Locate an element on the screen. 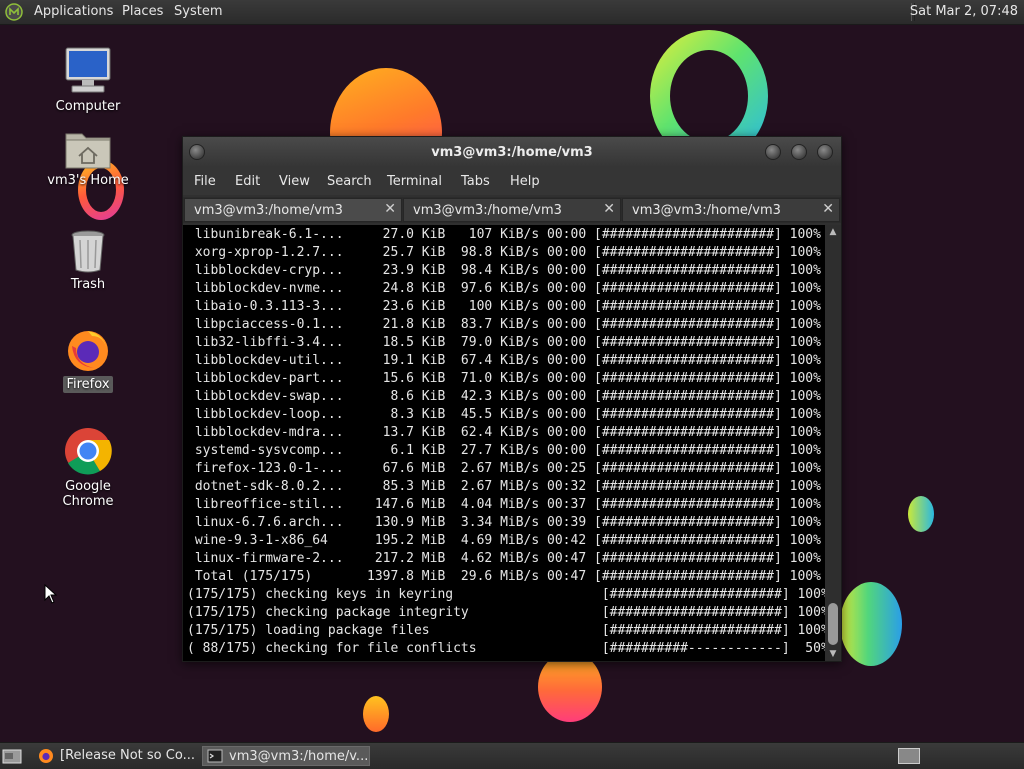 This screenshot has height=769, width=1024. desktop-icon-firefox: Firefox is located at coordinates (88, 359).